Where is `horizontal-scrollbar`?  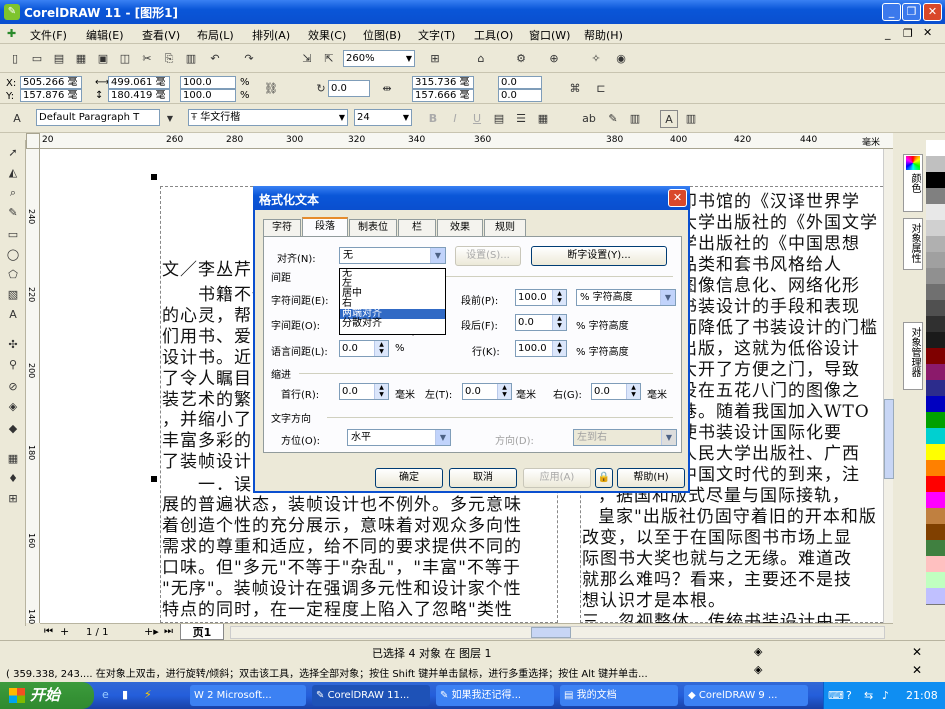
horizontal-scrollbar is located at coordinates (557, 632).